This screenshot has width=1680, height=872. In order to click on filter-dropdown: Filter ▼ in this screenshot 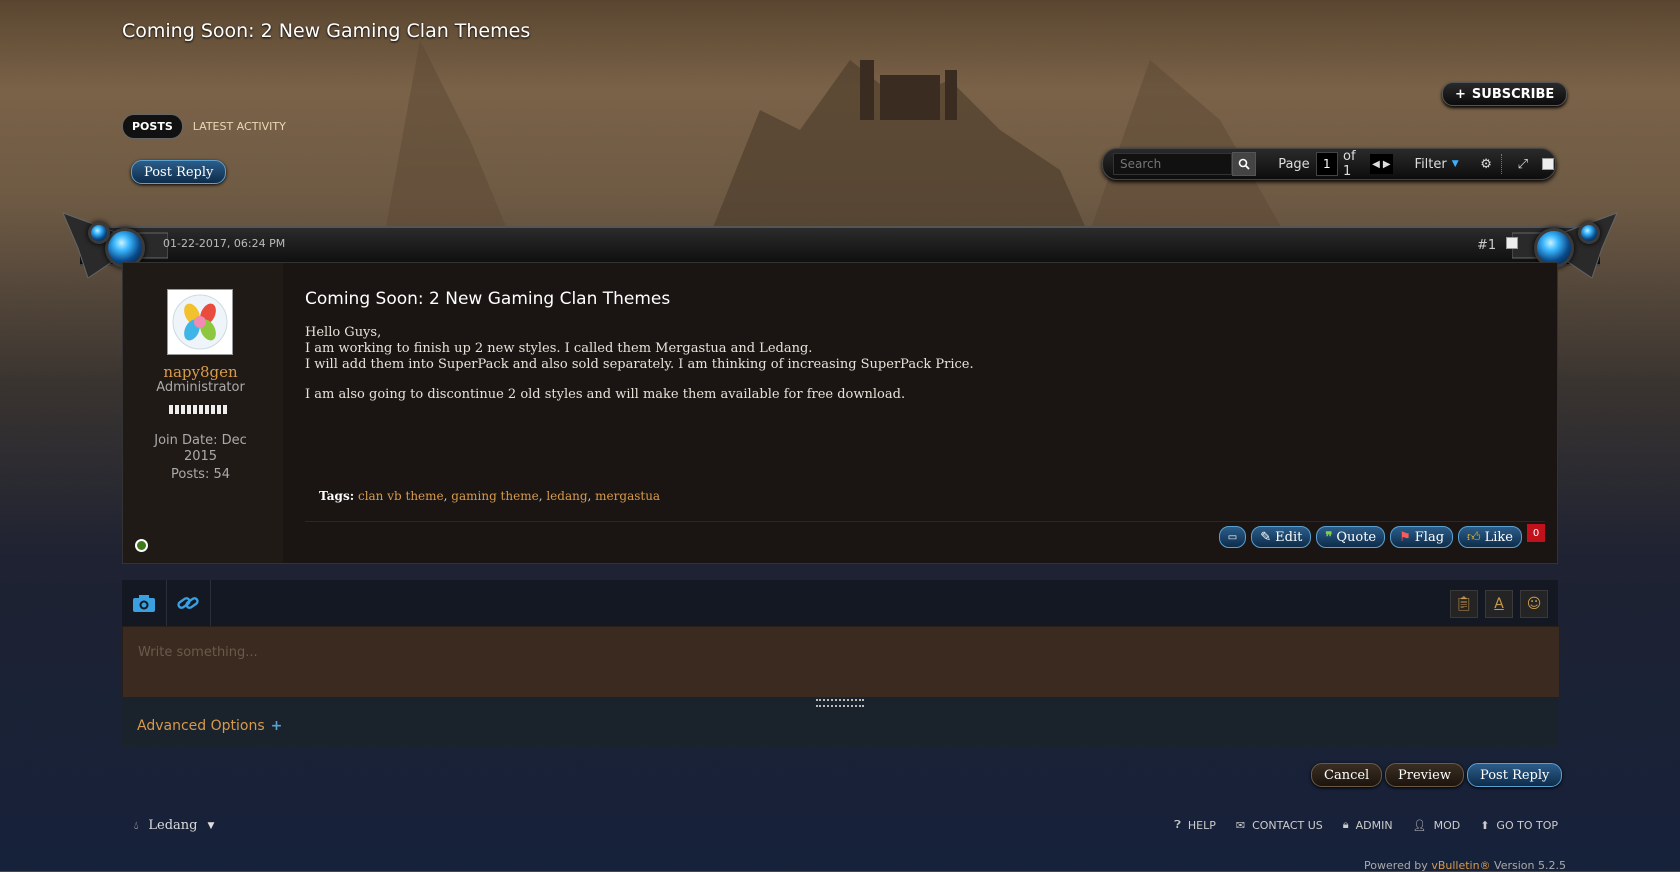, I will do `click(1437, 164)`.